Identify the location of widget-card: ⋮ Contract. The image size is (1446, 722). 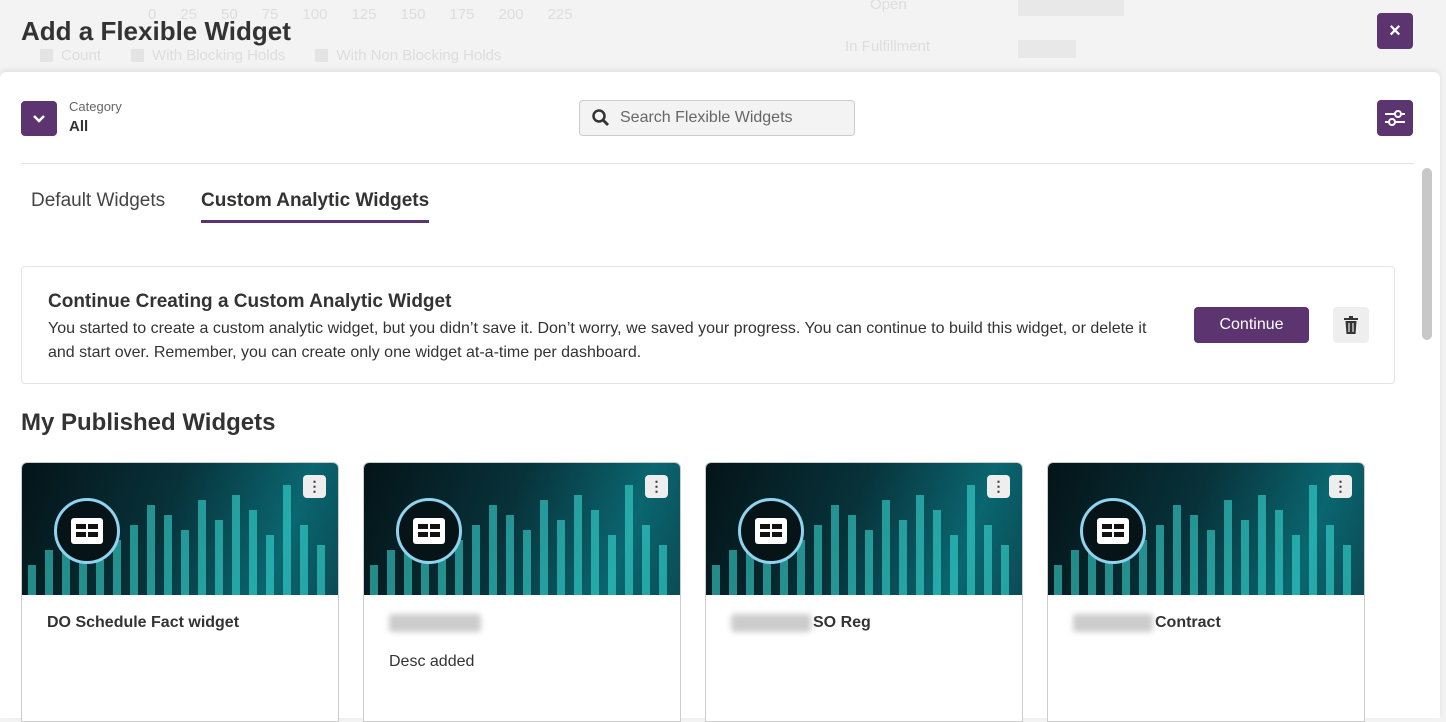
(1206, 592).